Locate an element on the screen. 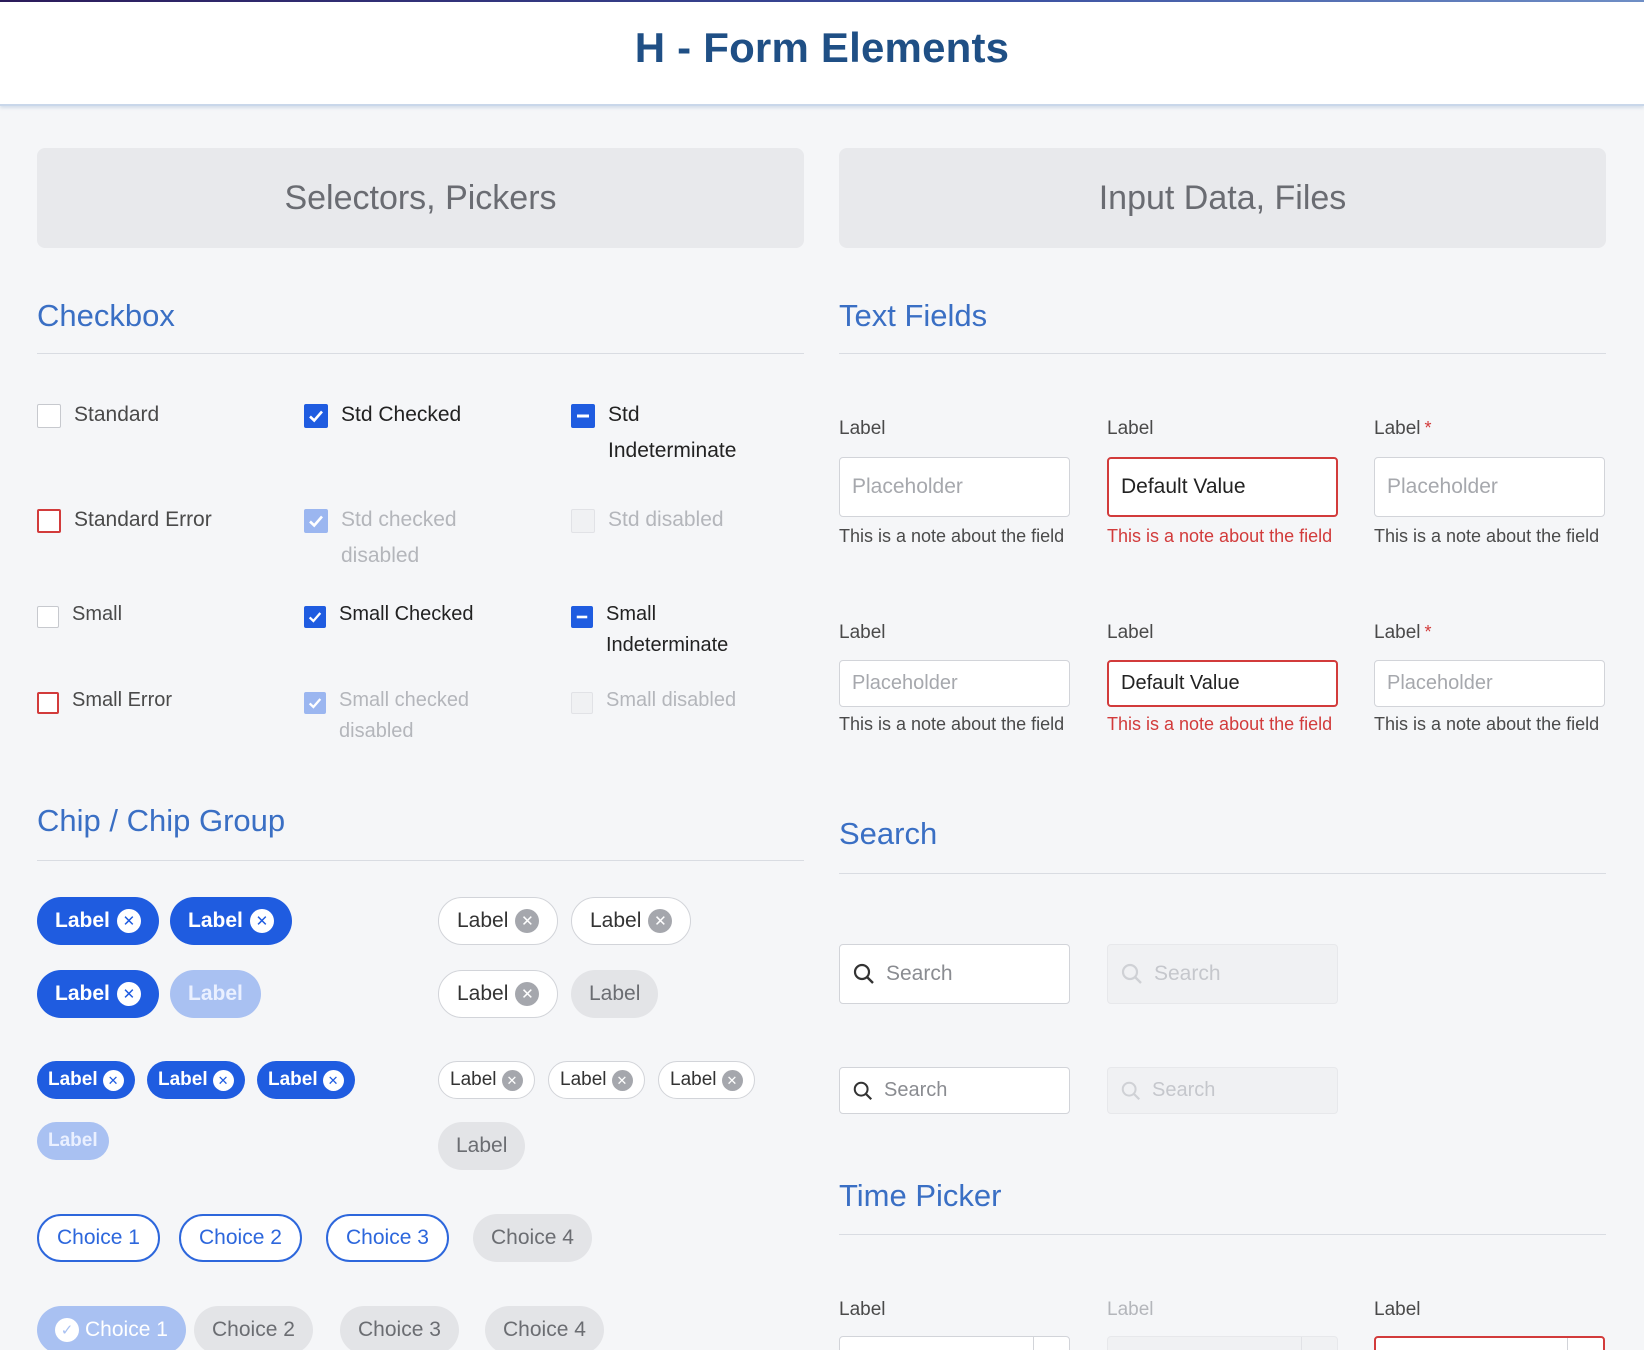  choice-chip-unselected: Choice 4 is located at coordinates (544, 1328).